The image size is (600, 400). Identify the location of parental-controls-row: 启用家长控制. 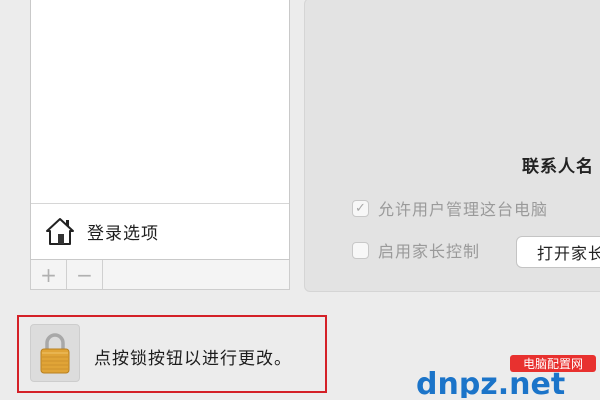
(416, 250).